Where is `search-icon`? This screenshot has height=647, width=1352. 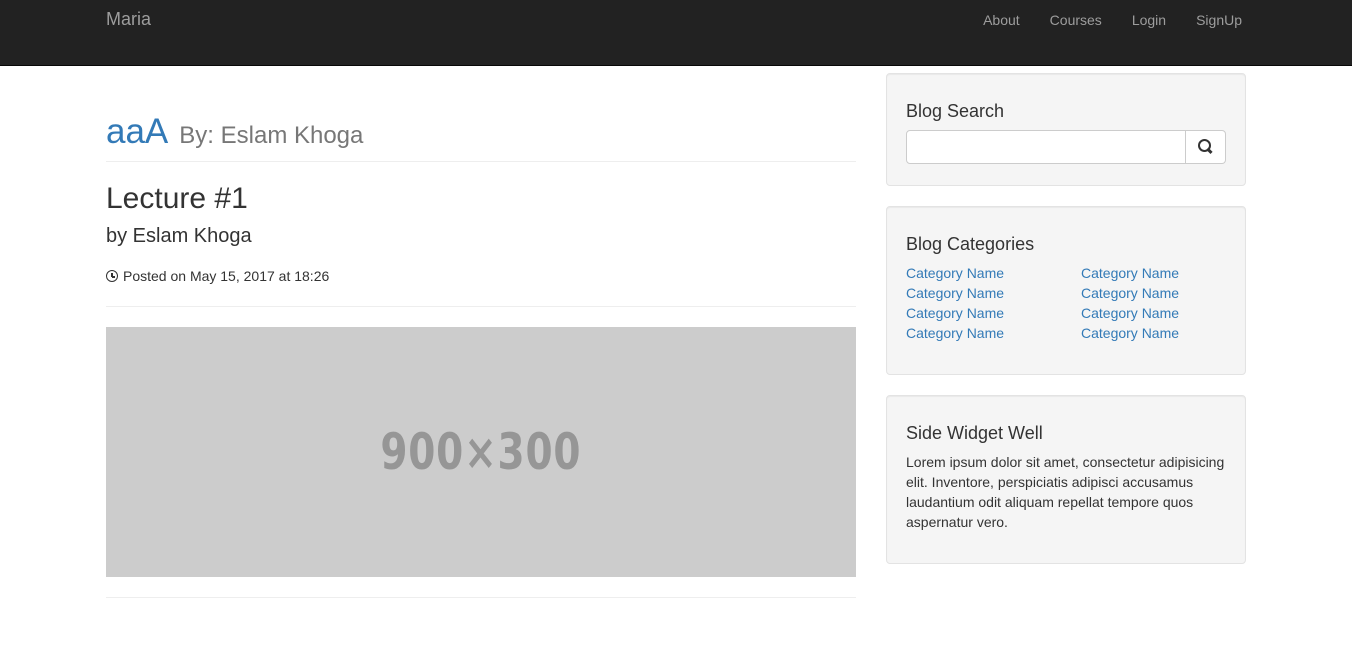
search-icon is located at coordinates (1204, 145).